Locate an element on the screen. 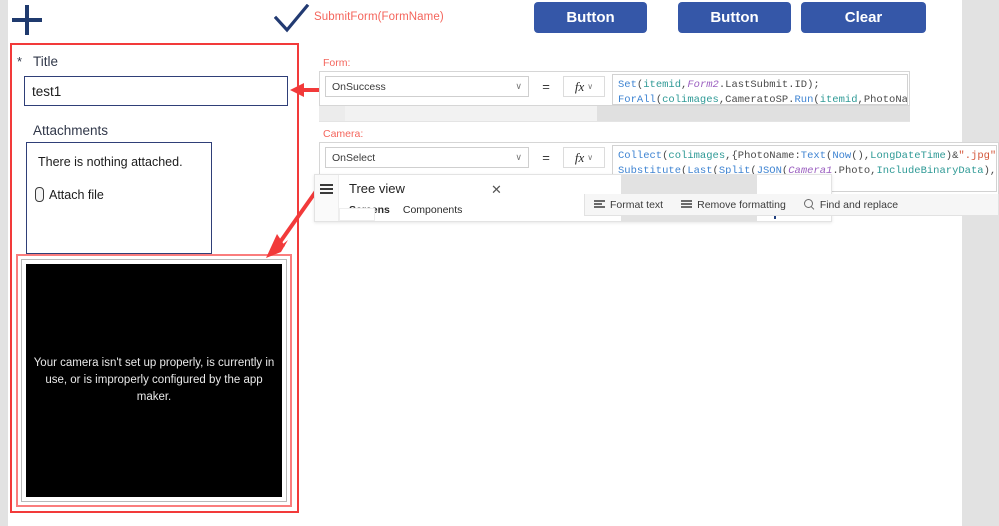 Image resolution: width=999 pixels, height=526 pixels. tree-view-item-placeholder is located at coordinates (357, 214).